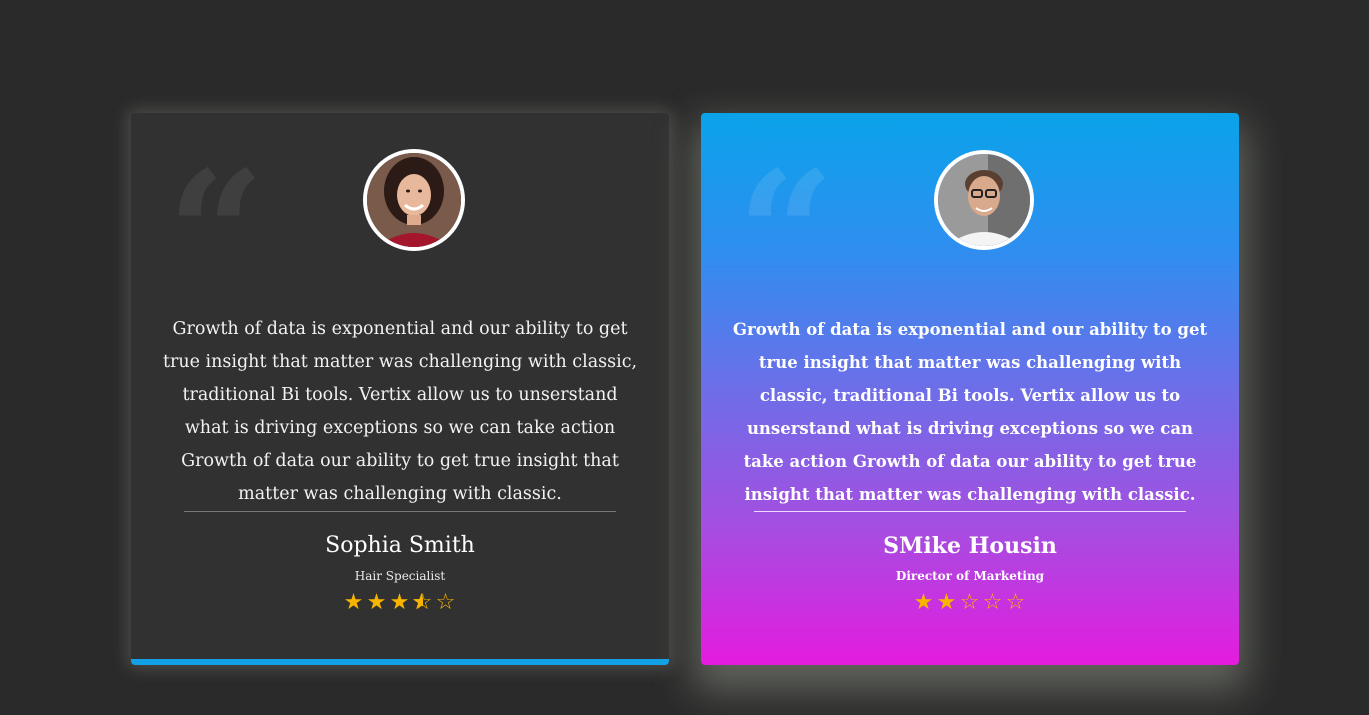 The image size is (1369, 715). I want to click on reviewer-role: Hair Specialist, so click(400, 576).